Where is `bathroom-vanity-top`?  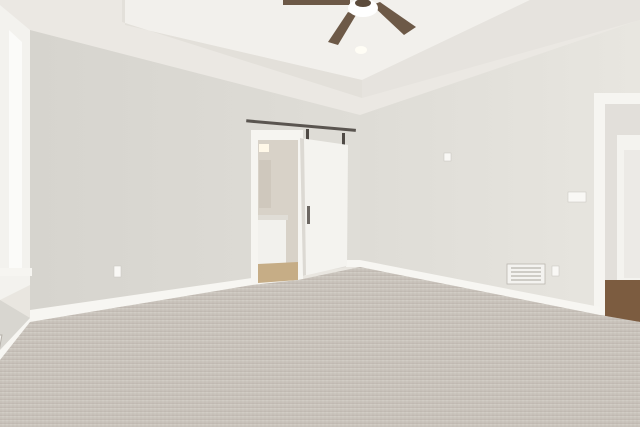
bathroom-vanity-top is located at coordinates (273, 217).